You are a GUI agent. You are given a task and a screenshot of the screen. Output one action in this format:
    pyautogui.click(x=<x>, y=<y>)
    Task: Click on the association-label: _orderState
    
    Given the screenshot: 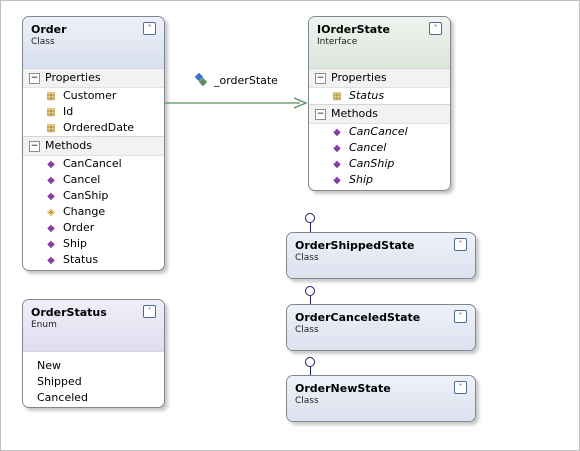 What is the action you would take?
    pyautogui.click(x=246, y=80)
    